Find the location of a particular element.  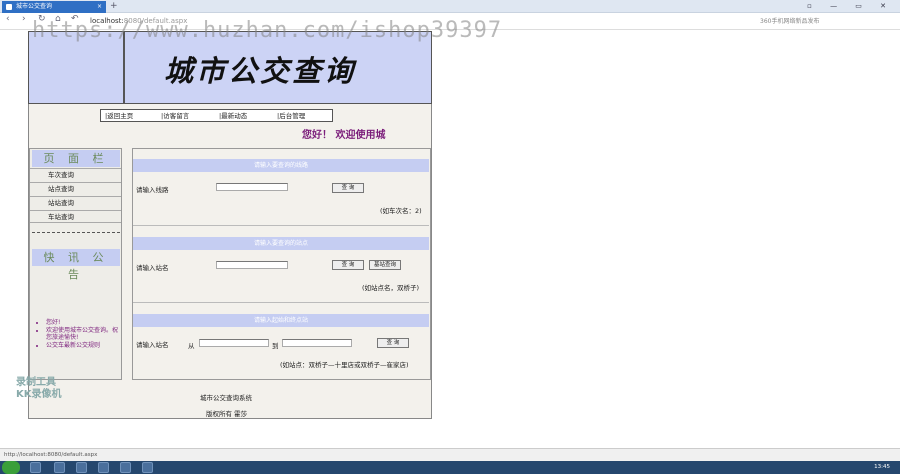

menu-home: |返回主页 is located at coordinates (119, 116).